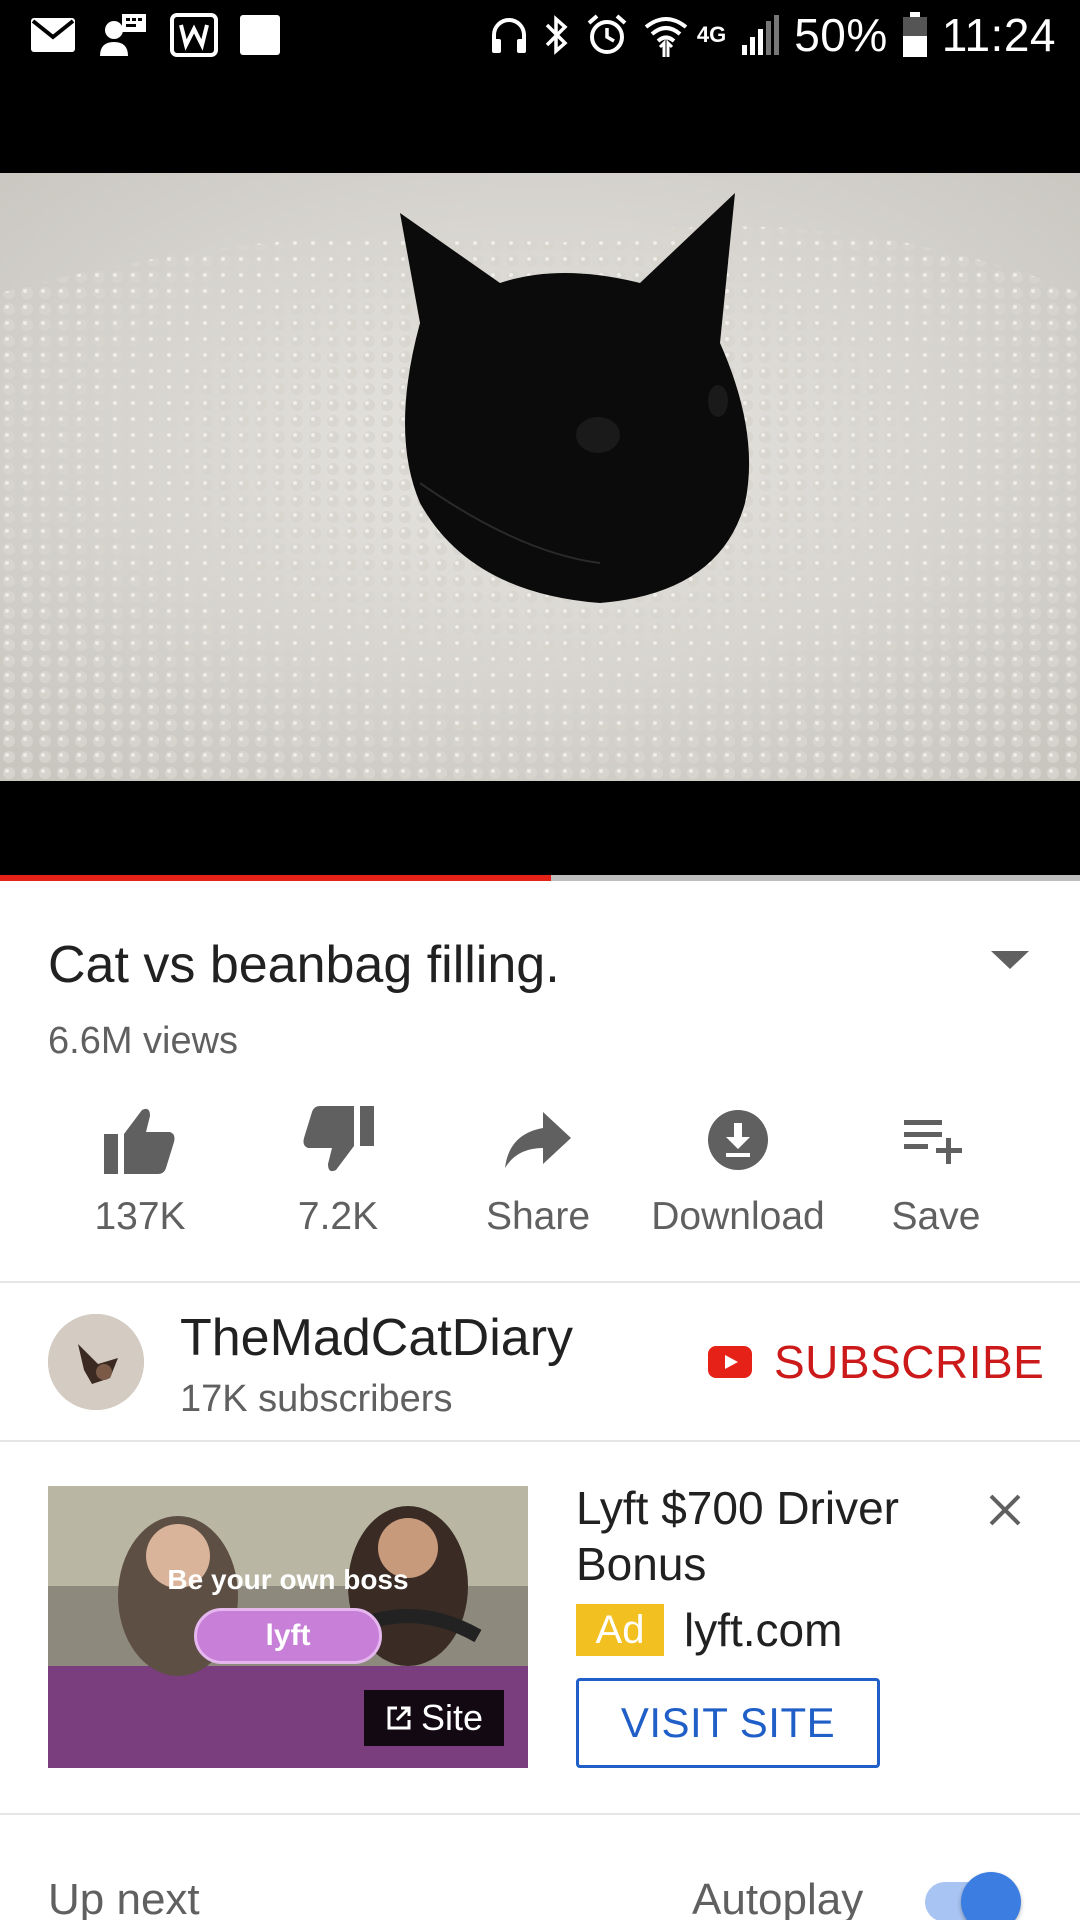 Image resolution: width=1080 pixels, height=1920 pixels. Describe the element at coordinates (139, 1141) in the screenshot. I see `thumbs-up-icon` at that location.